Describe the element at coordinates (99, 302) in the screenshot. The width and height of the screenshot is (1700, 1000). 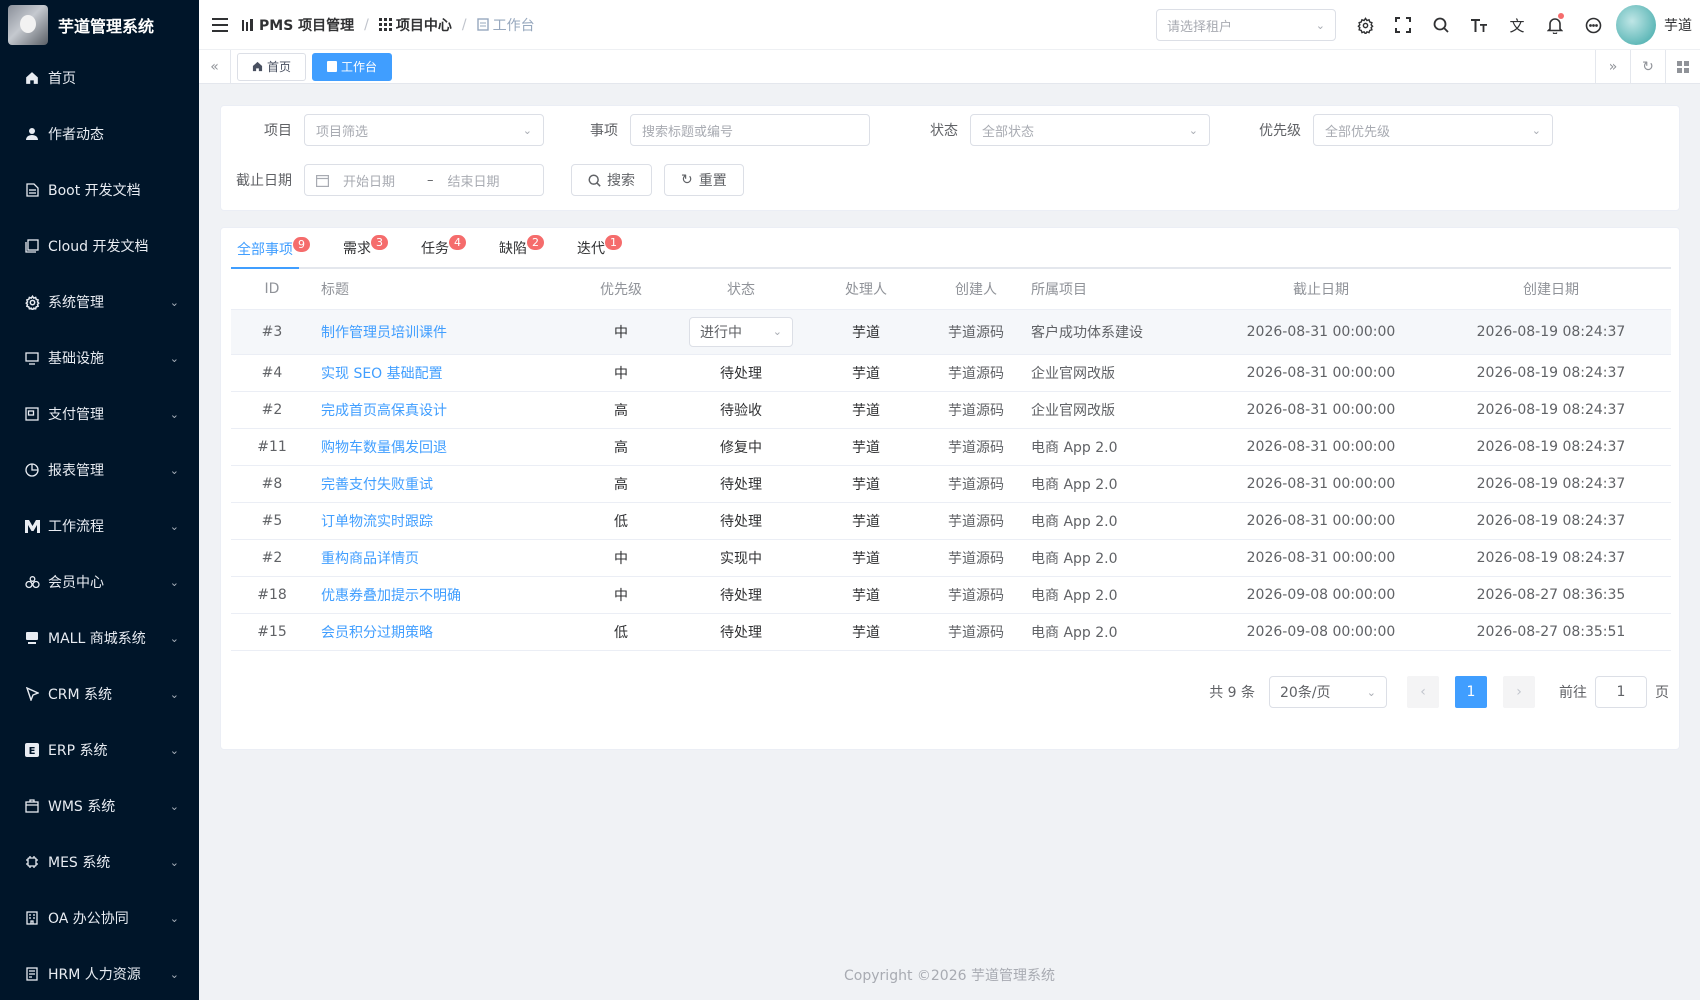
I see `sidebar-item: 系统管理 ⌄` at that location.